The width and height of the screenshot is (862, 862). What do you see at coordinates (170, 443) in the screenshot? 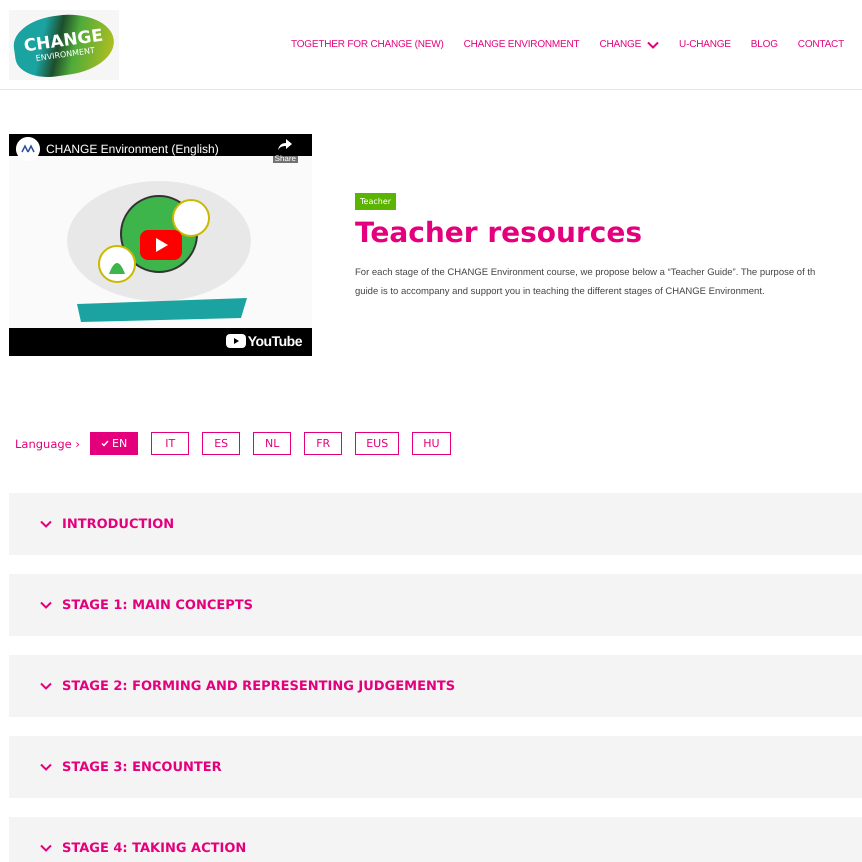
I see `language-button: IT` at bounding box center [170, 443].